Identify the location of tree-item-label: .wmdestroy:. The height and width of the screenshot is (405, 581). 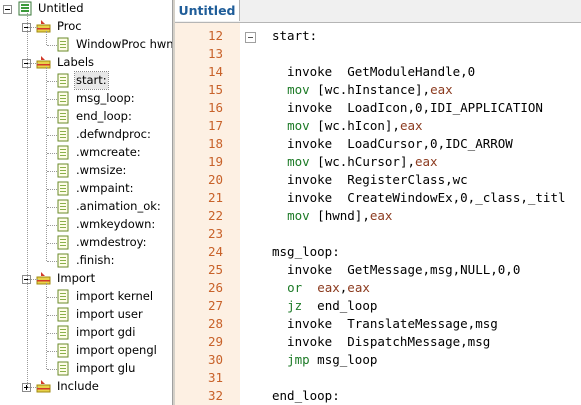
(86, 242).